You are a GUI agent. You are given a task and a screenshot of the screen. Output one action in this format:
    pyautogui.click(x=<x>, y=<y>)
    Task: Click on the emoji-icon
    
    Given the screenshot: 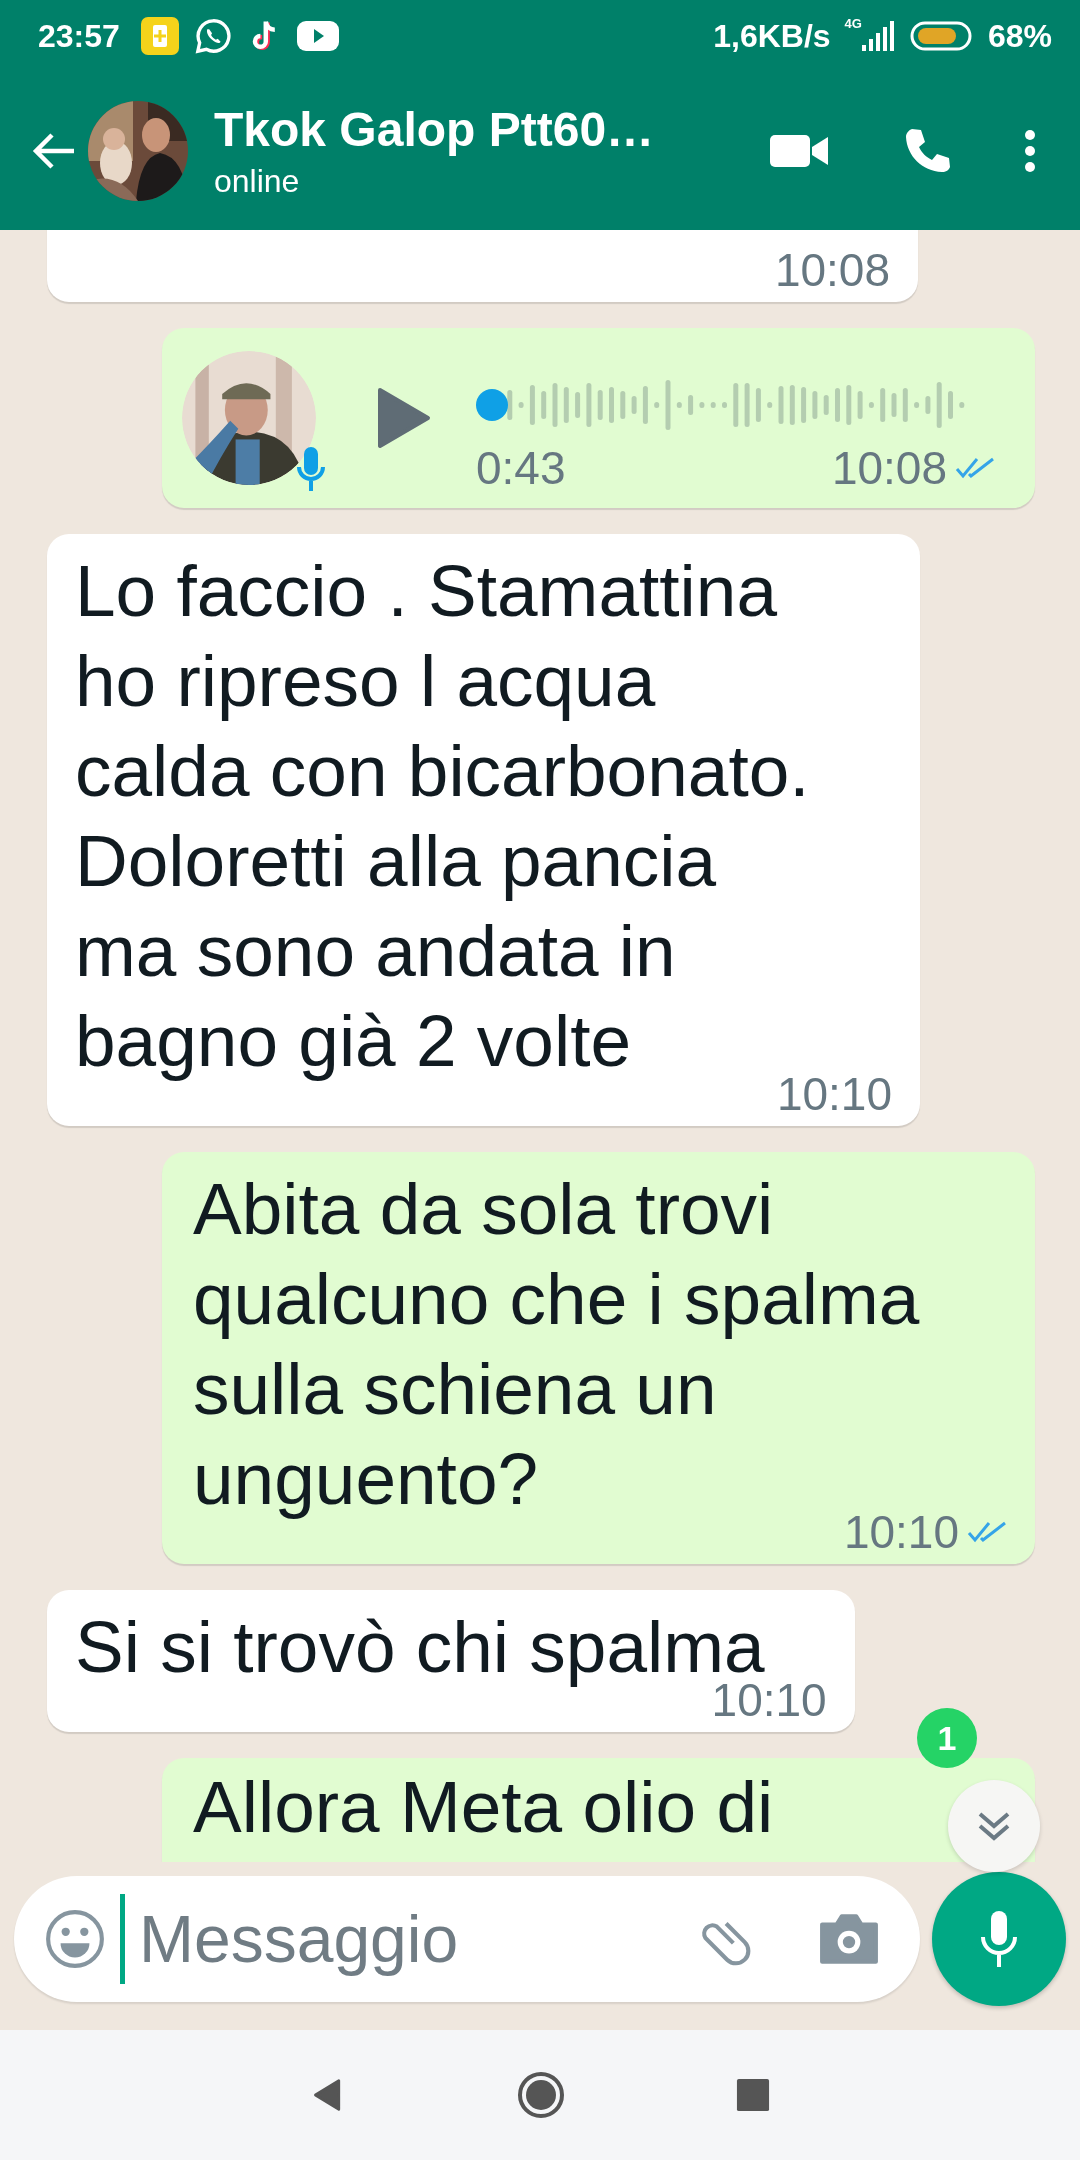 What is the action you would take?
    pyautogui.click(x=75, y=1939)
    